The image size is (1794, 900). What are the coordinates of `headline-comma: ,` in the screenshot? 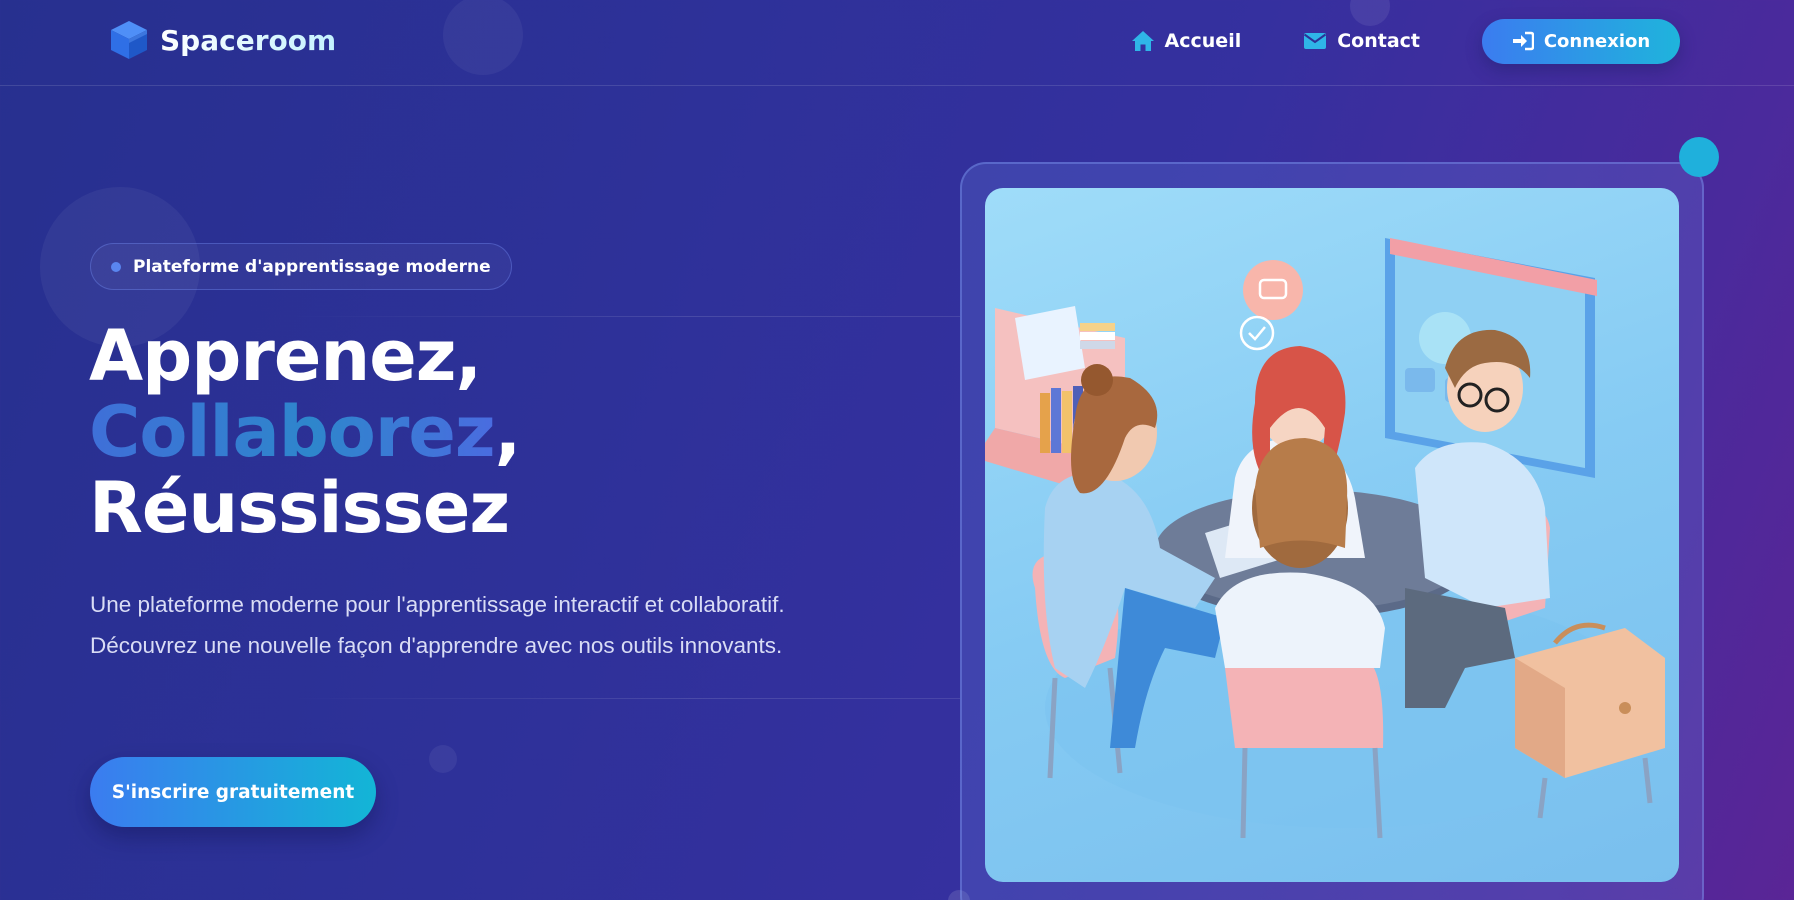 It's located at (508, 432).